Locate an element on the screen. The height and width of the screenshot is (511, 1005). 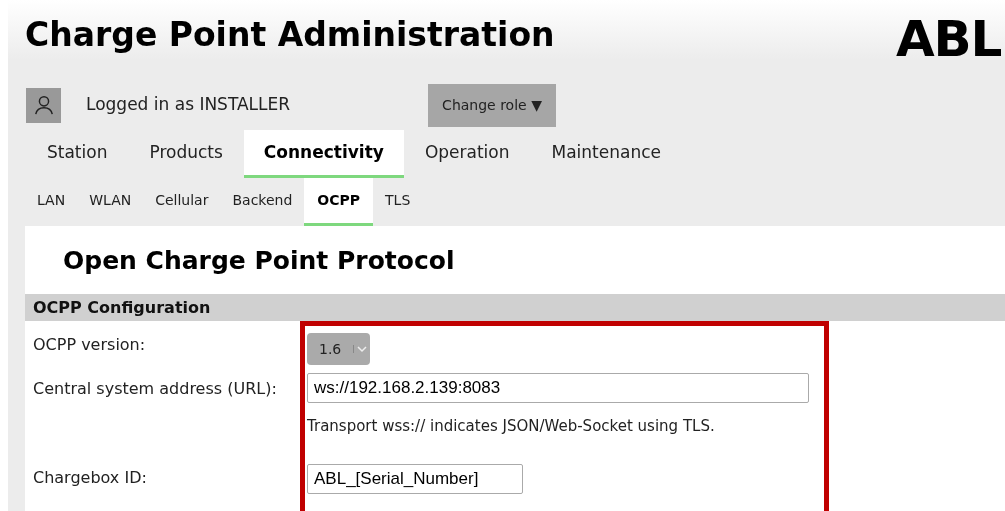
section-heading: Open Charge Point Protocol is located at coordinates (259, 260).